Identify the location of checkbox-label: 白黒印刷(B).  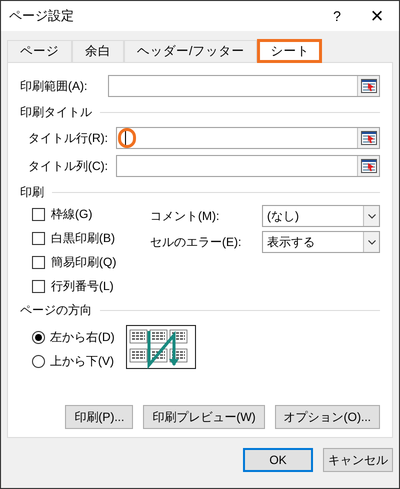
(83, 238).